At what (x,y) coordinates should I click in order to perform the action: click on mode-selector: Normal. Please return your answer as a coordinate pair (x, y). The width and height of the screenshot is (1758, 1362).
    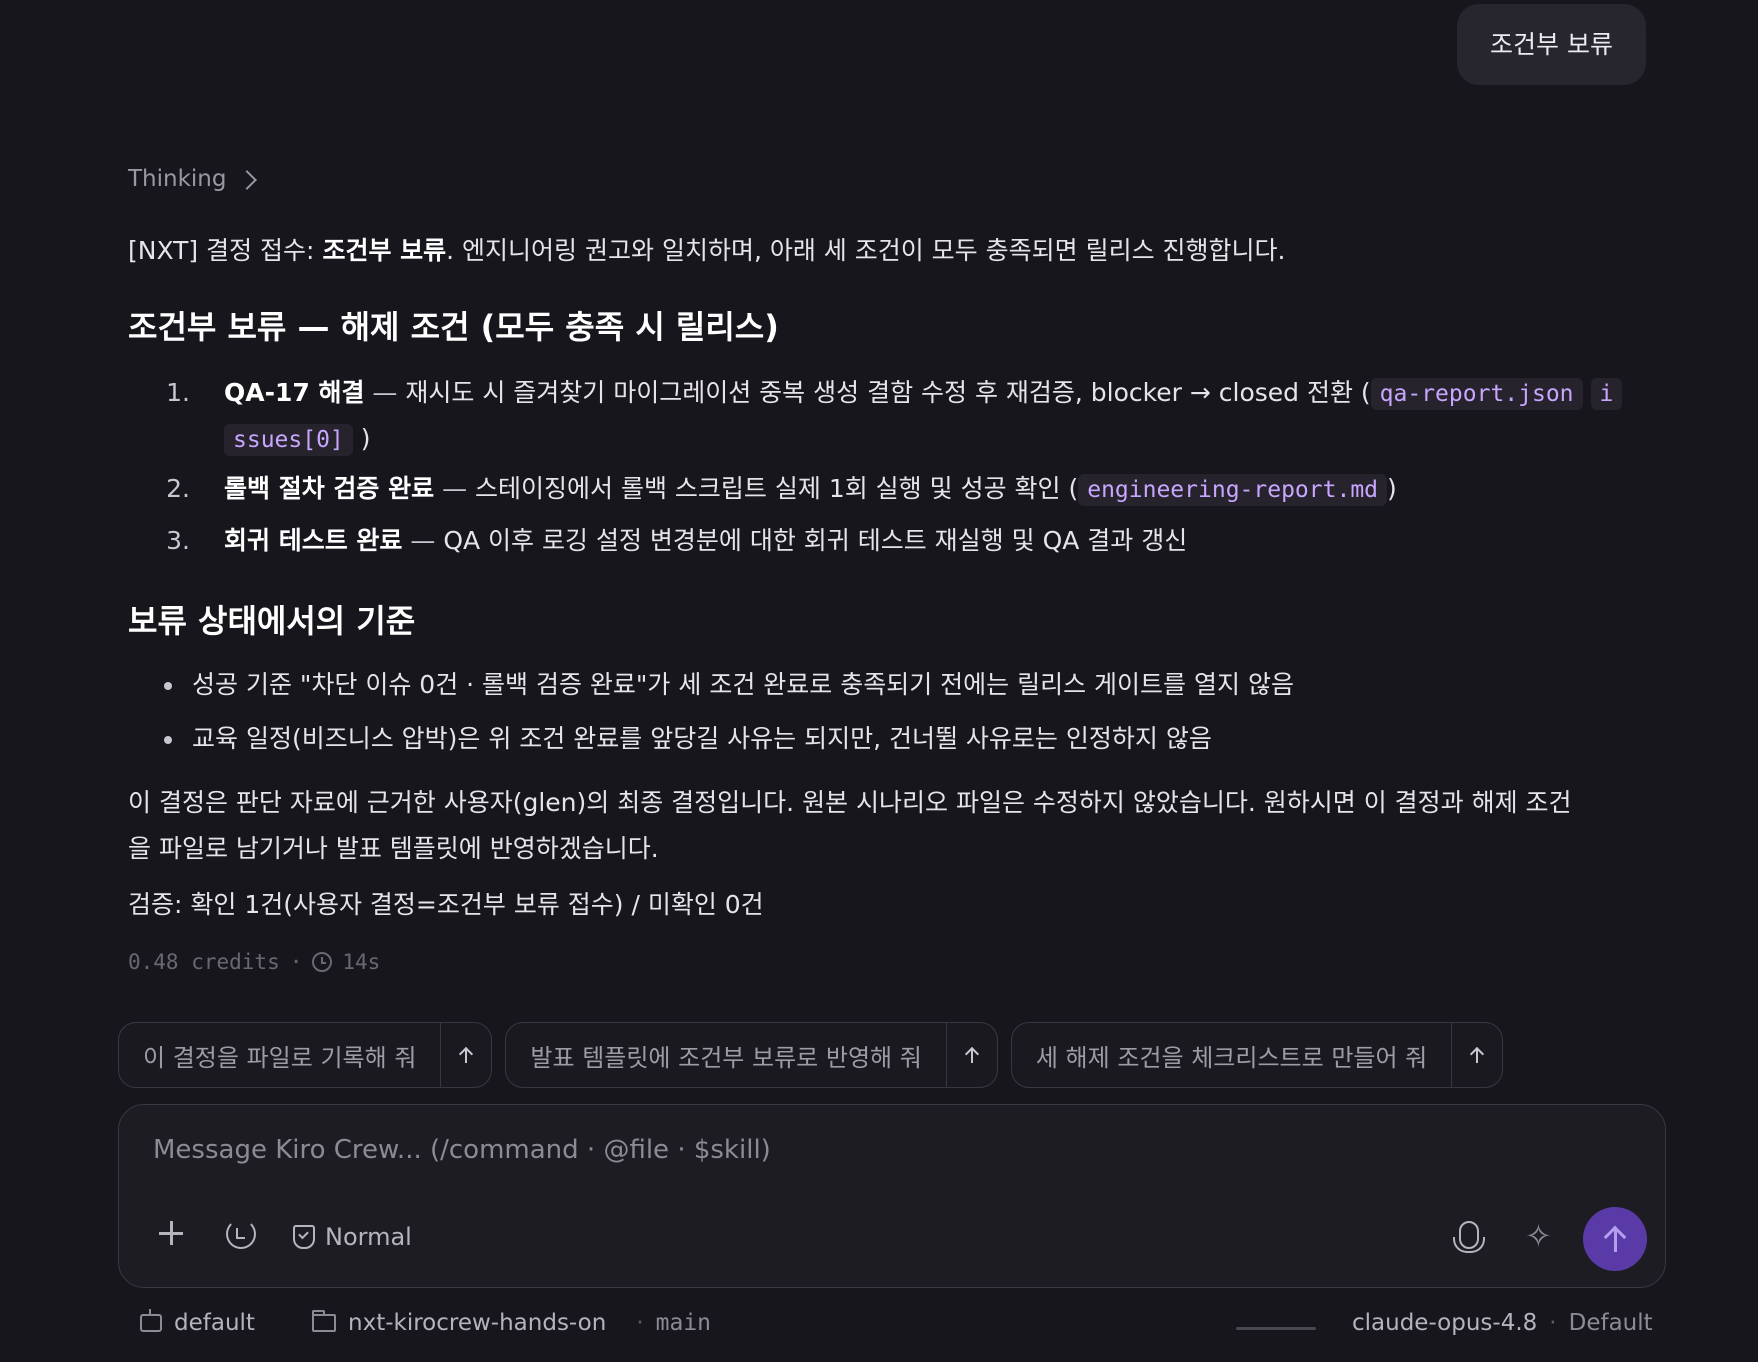
    Looking at the image, I should click on (352, 1237).